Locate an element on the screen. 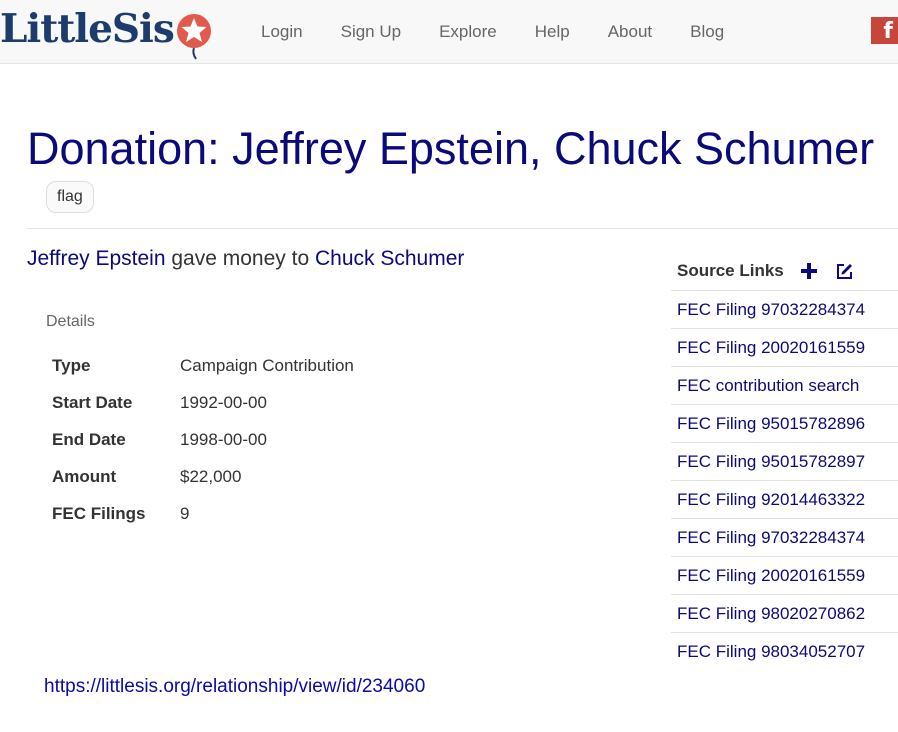  nav-explore: Explore is located at coordinates (468, 32).